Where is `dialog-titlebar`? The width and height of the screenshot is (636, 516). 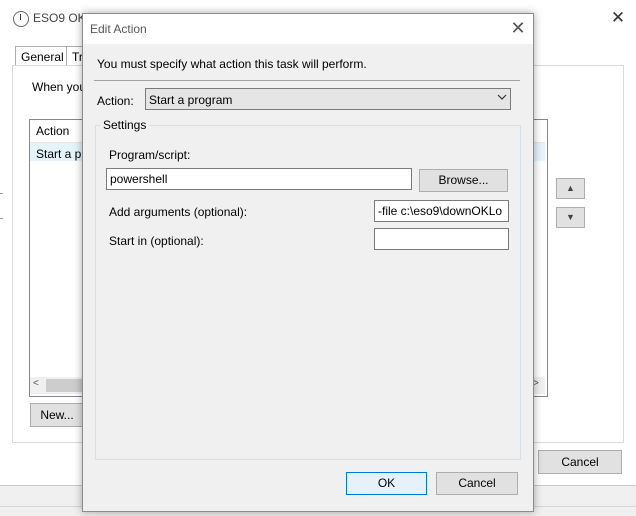
dialog-titlebar is located at coordinates (308, 29).